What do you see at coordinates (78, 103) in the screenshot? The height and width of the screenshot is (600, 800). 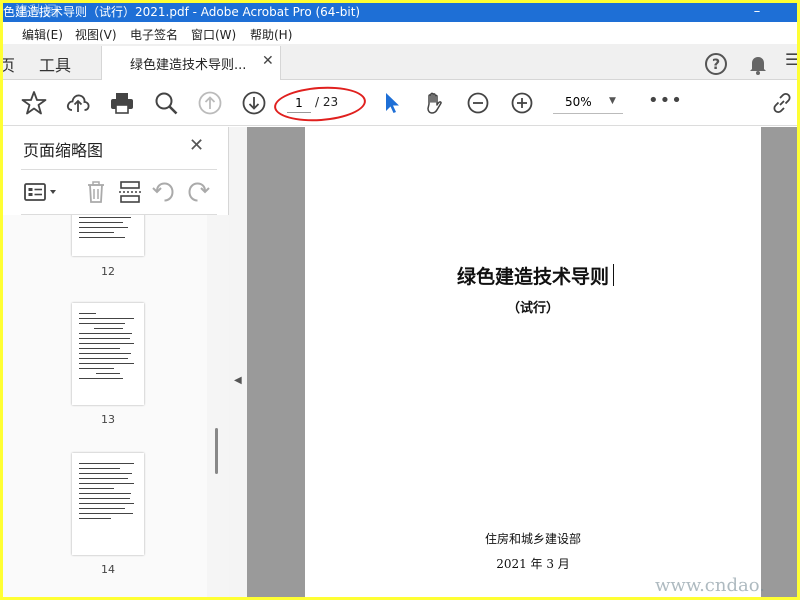 I see `cloud-upload-icon` at bounding box center [78, 103].